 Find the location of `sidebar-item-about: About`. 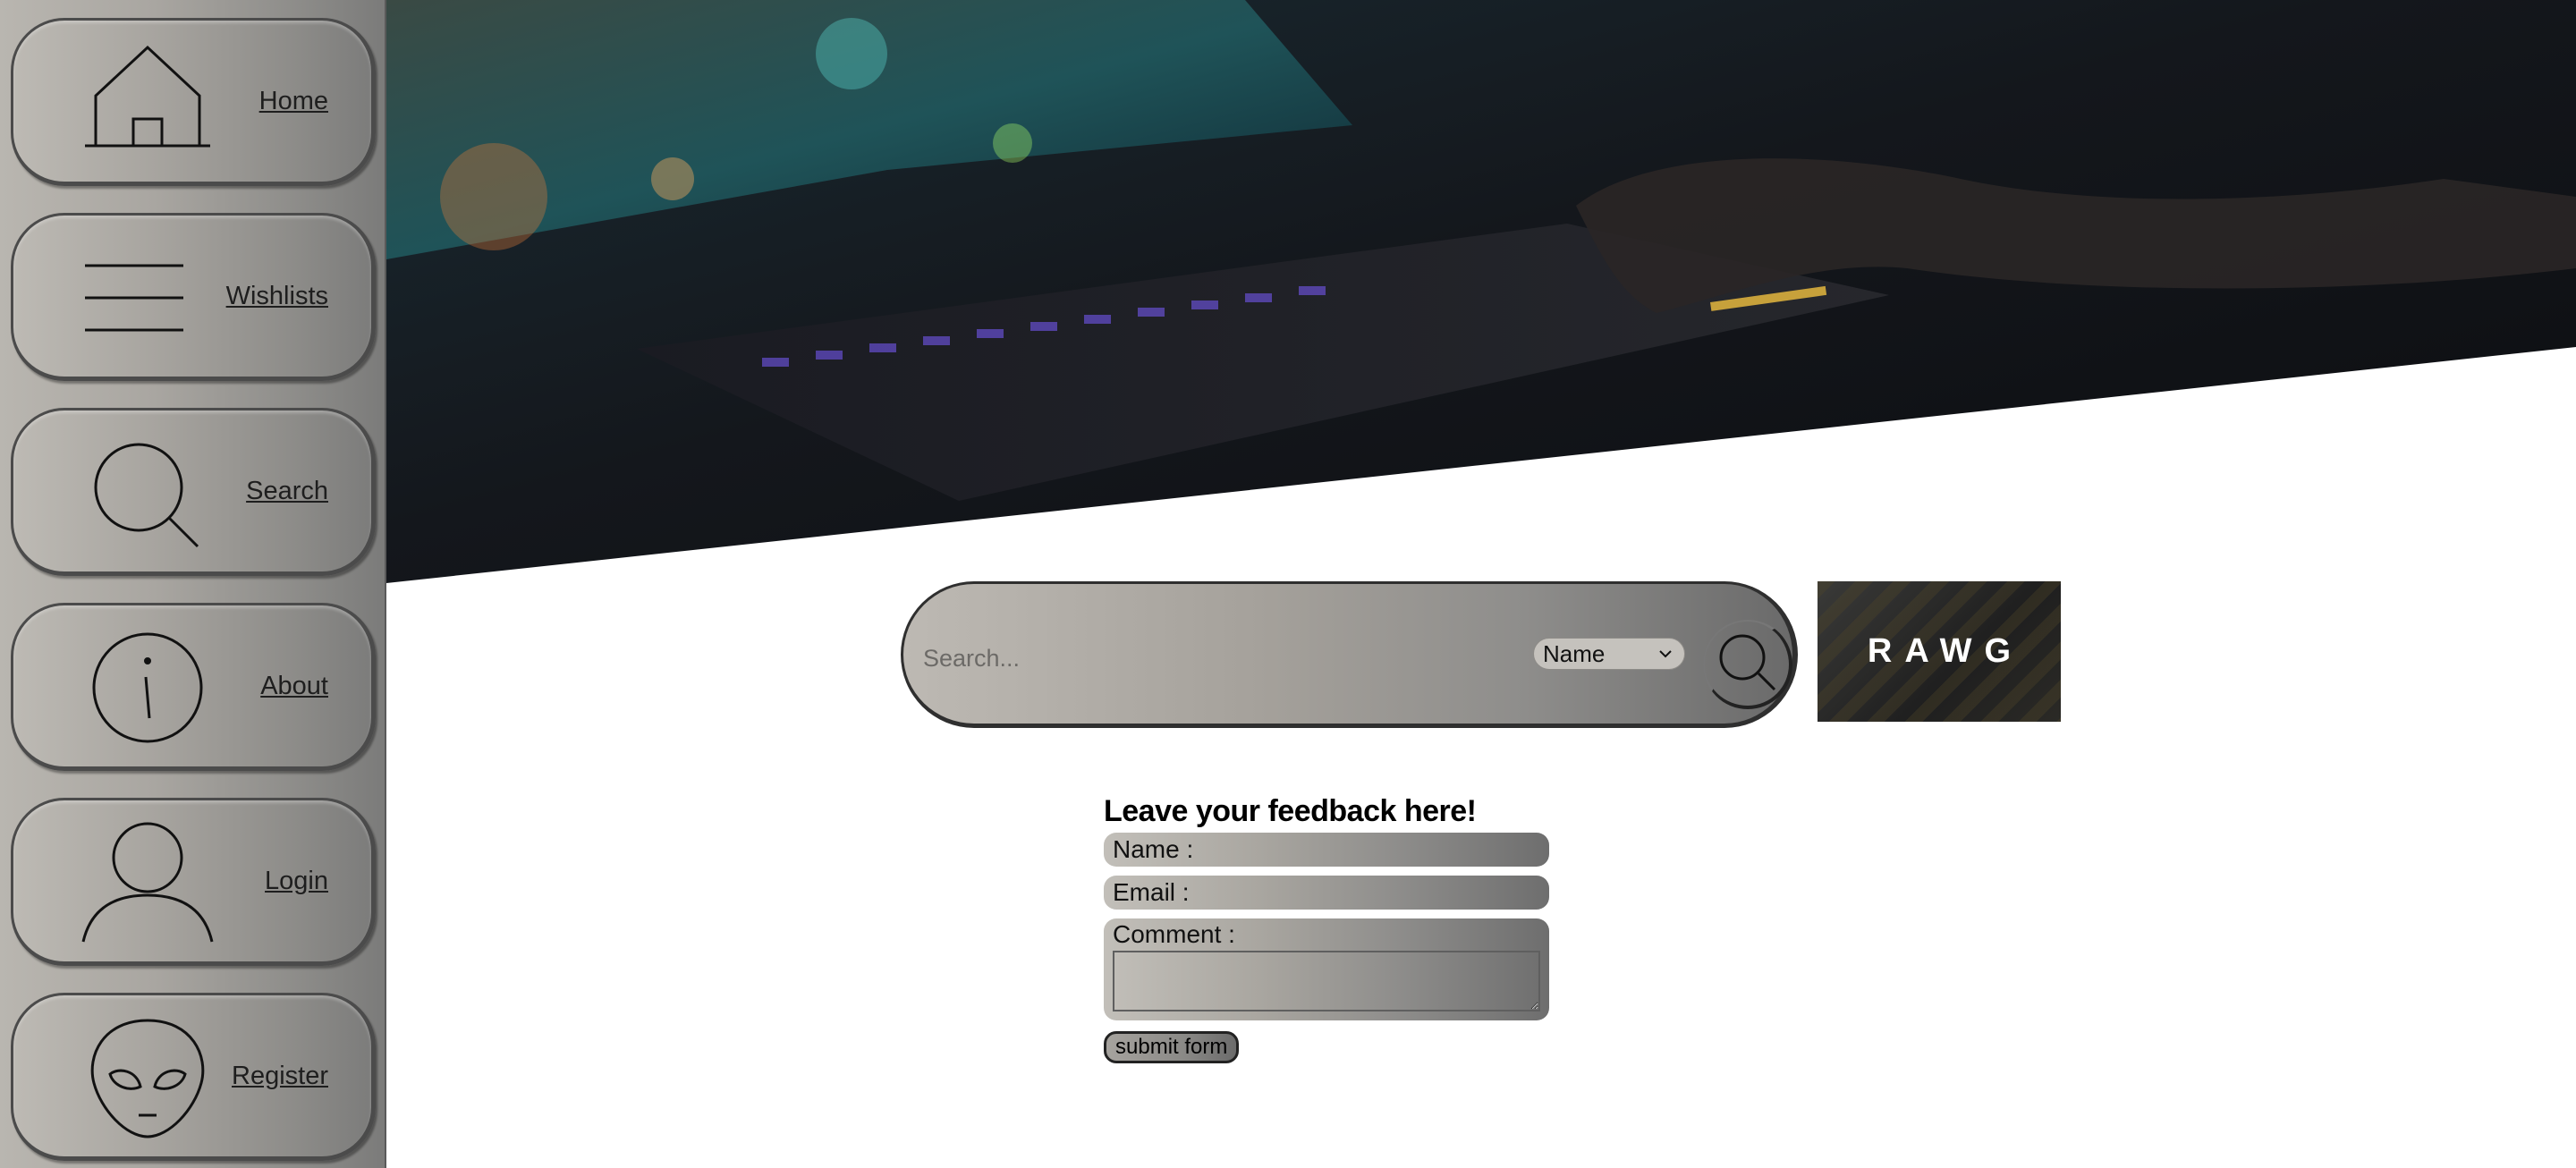

sidebar-item-about: About is located at coordinates (193, 687).